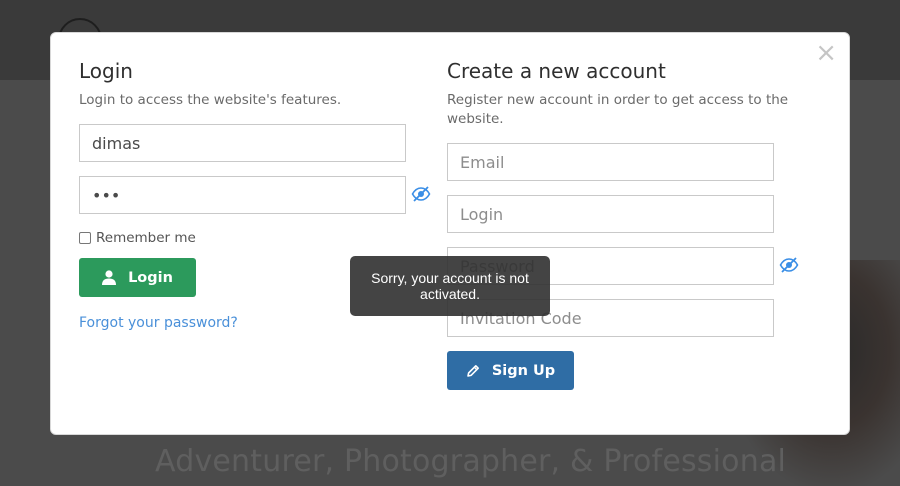 The width and height of the screenshot is (900, 486). I want to click on register-login-input, so click(610, 214).